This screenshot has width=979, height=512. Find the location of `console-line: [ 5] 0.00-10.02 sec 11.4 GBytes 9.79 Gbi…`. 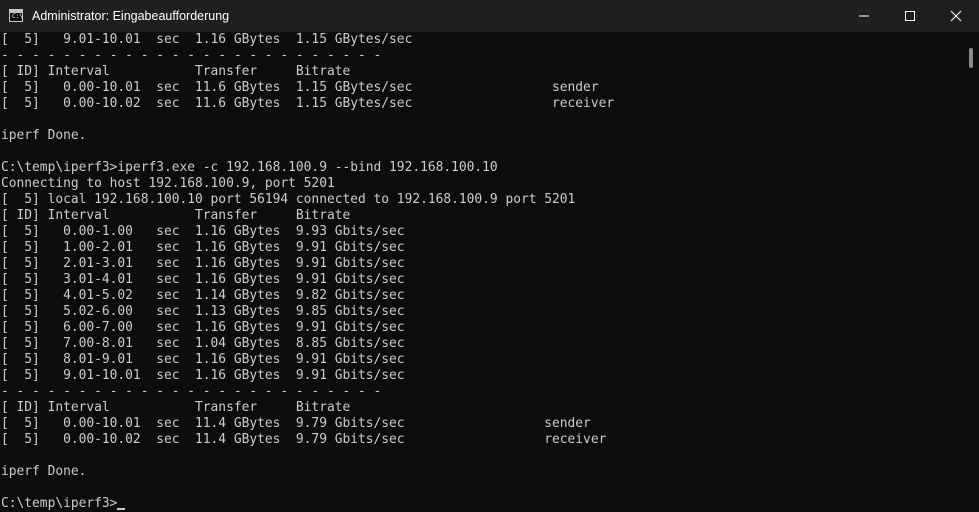

console-line: [ 5] 0.00-10.02 sec 11.4 GBytes 9.79 Gbi… is located at coordinates (304, 439).